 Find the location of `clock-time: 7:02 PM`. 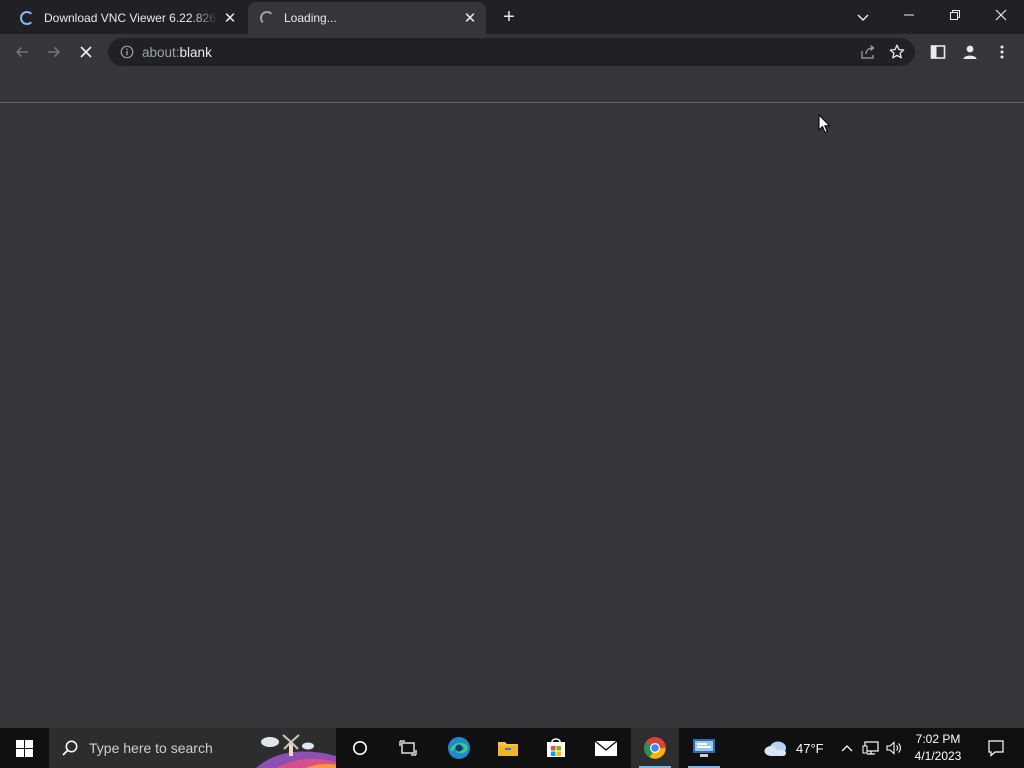

clock-time: 7:02 PM is located at coordinates (938, 739).